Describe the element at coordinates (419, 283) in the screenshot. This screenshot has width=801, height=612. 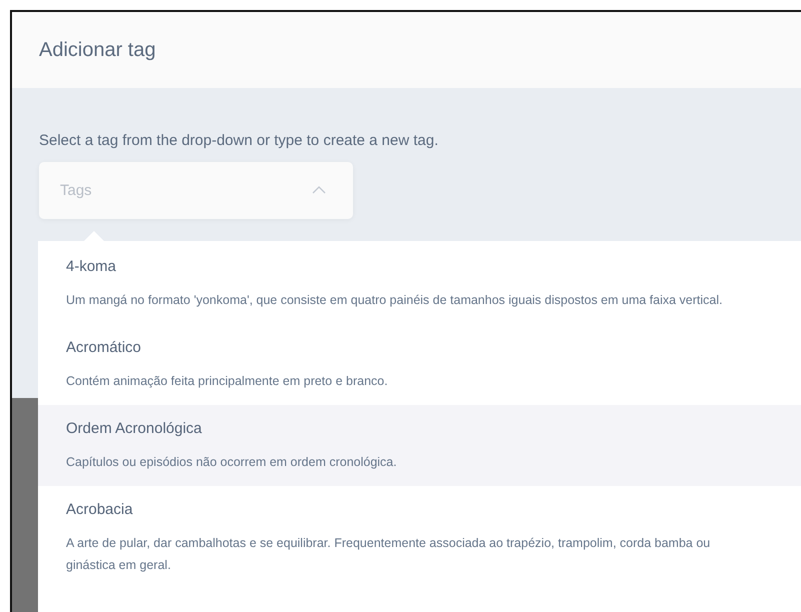
I see `tag-option: 4-koma Um mangá no formato 'yonkoma', que consiste em quatro painéis de tamanhos iguais dispostos em uma faixa vertical.` at that location.